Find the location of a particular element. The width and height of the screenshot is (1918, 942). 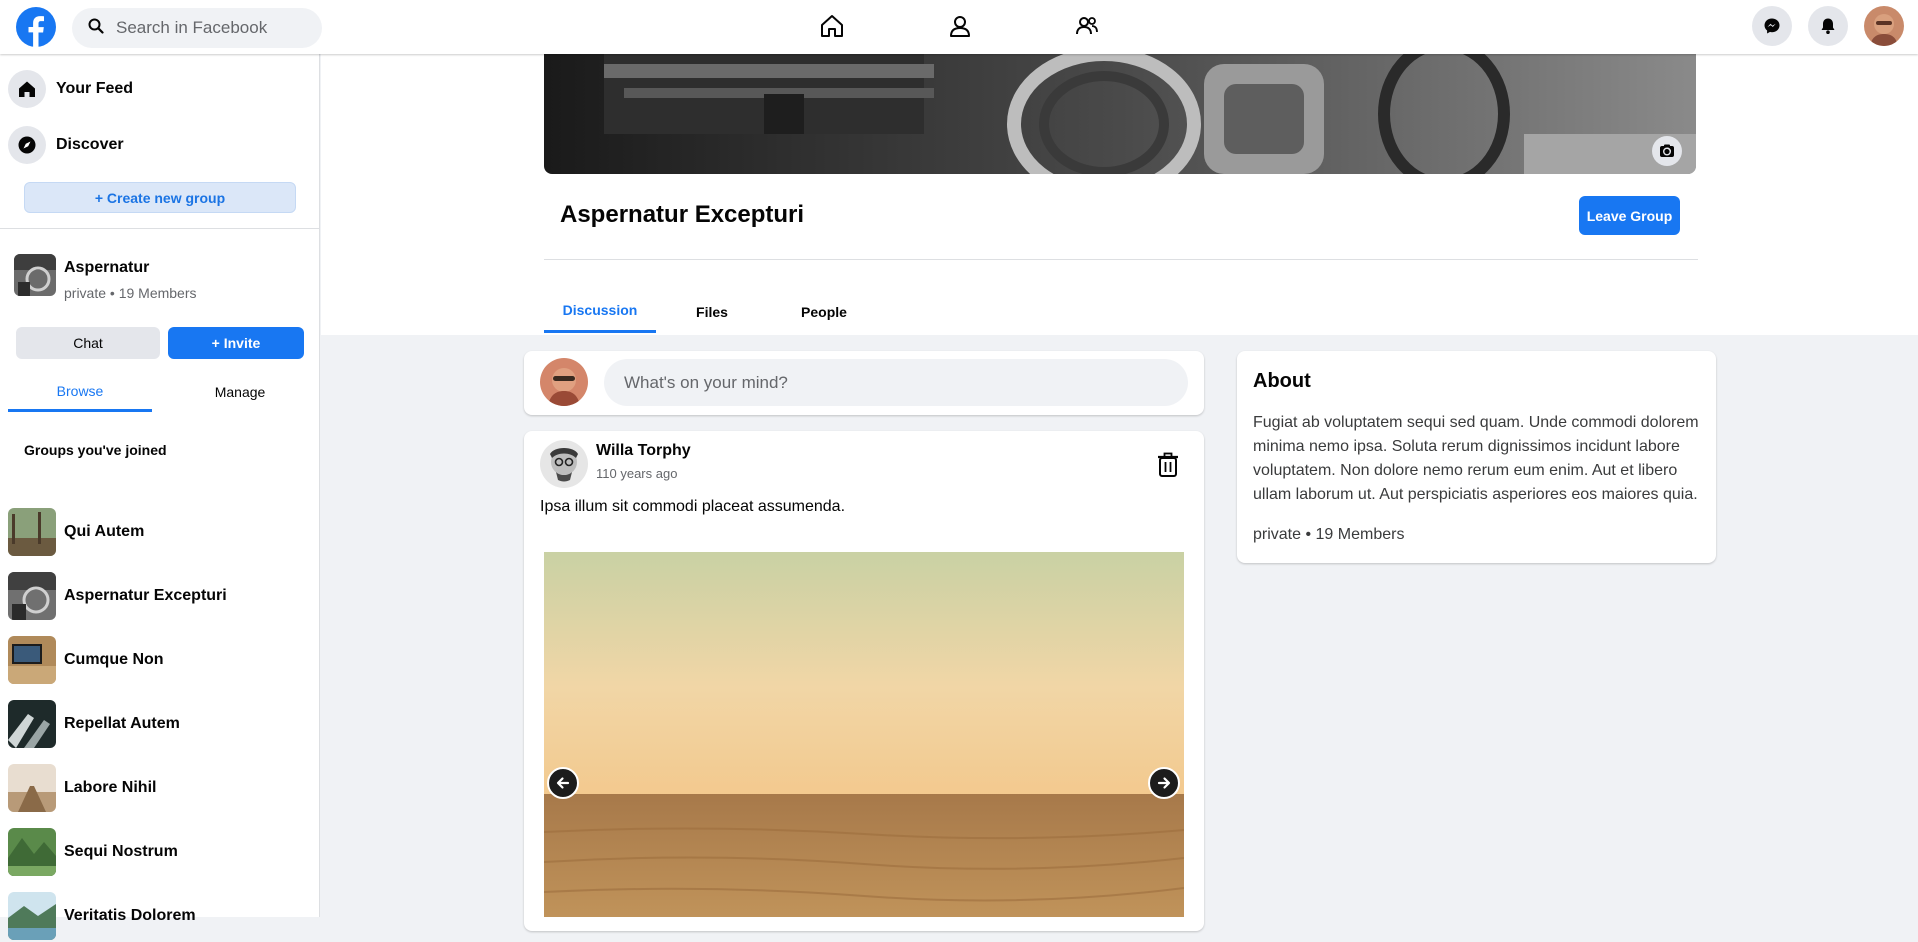

sidebar-group-item: Cumque Non is located at coordinates (86, 660).